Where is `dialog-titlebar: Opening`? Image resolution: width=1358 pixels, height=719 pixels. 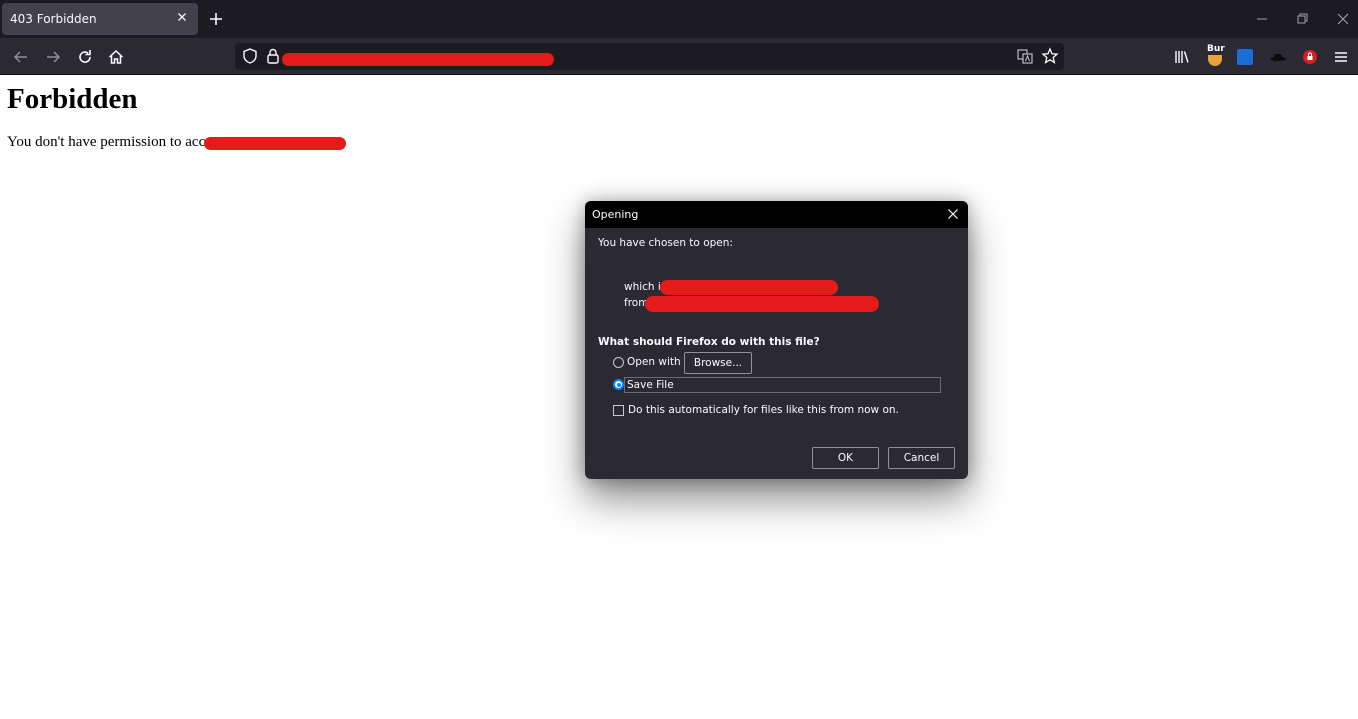
dialog-titlebar: Opening is located at coordinates (776, 214).